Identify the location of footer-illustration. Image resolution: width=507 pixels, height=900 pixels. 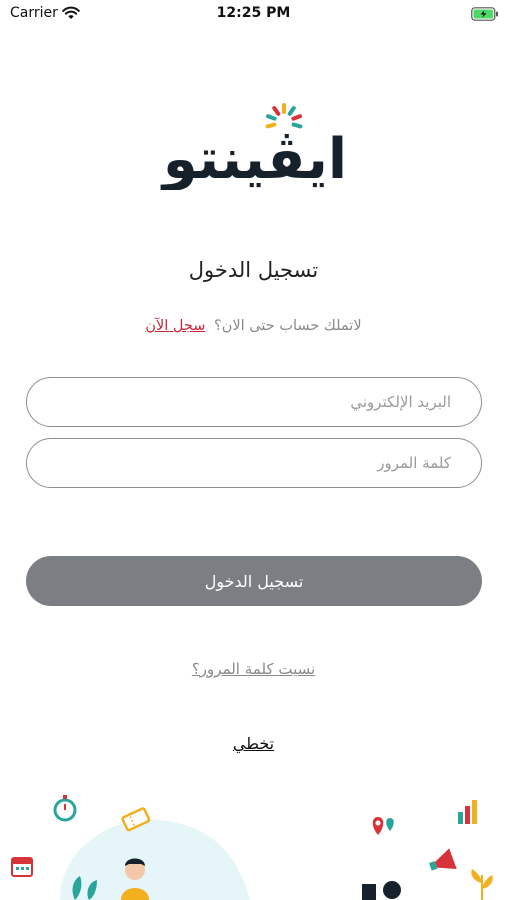
(253, 845).